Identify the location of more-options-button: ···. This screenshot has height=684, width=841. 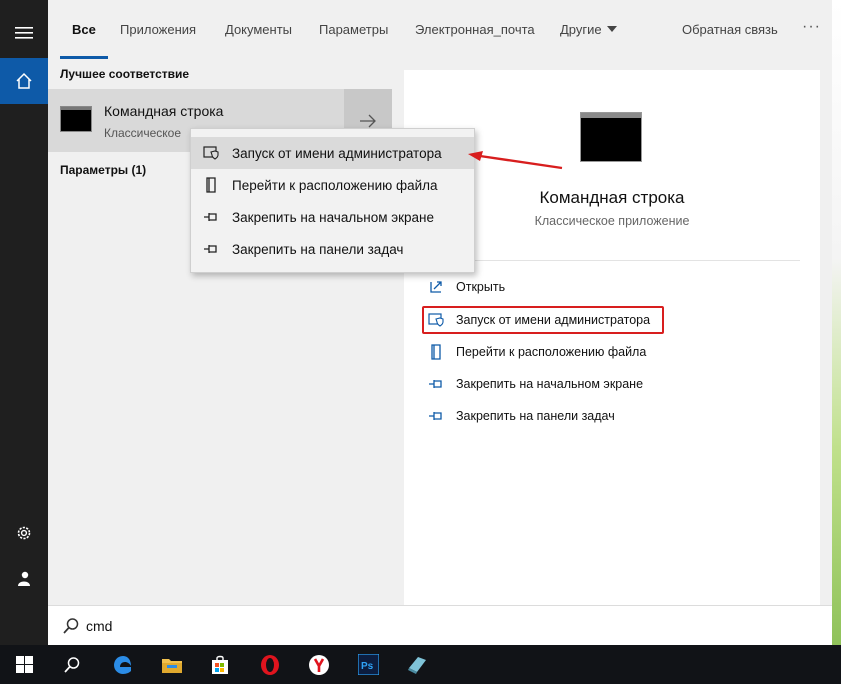
(811, 27).